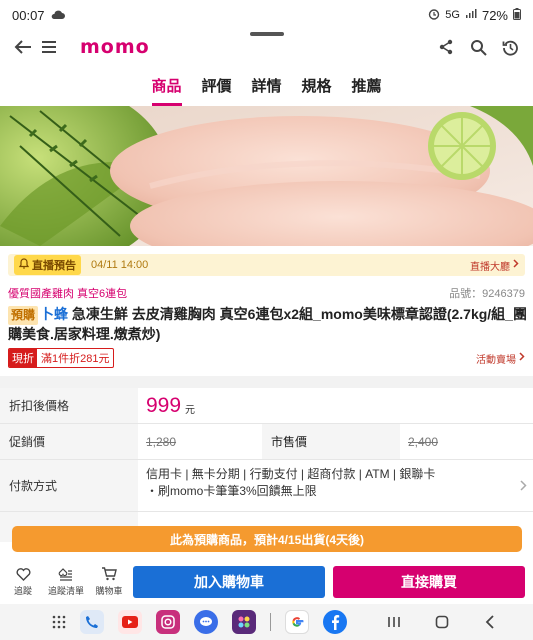  Describe the element at coordinates (120, 265) in the screenshot. I see `live-date: 04/11 14:00` at that location.